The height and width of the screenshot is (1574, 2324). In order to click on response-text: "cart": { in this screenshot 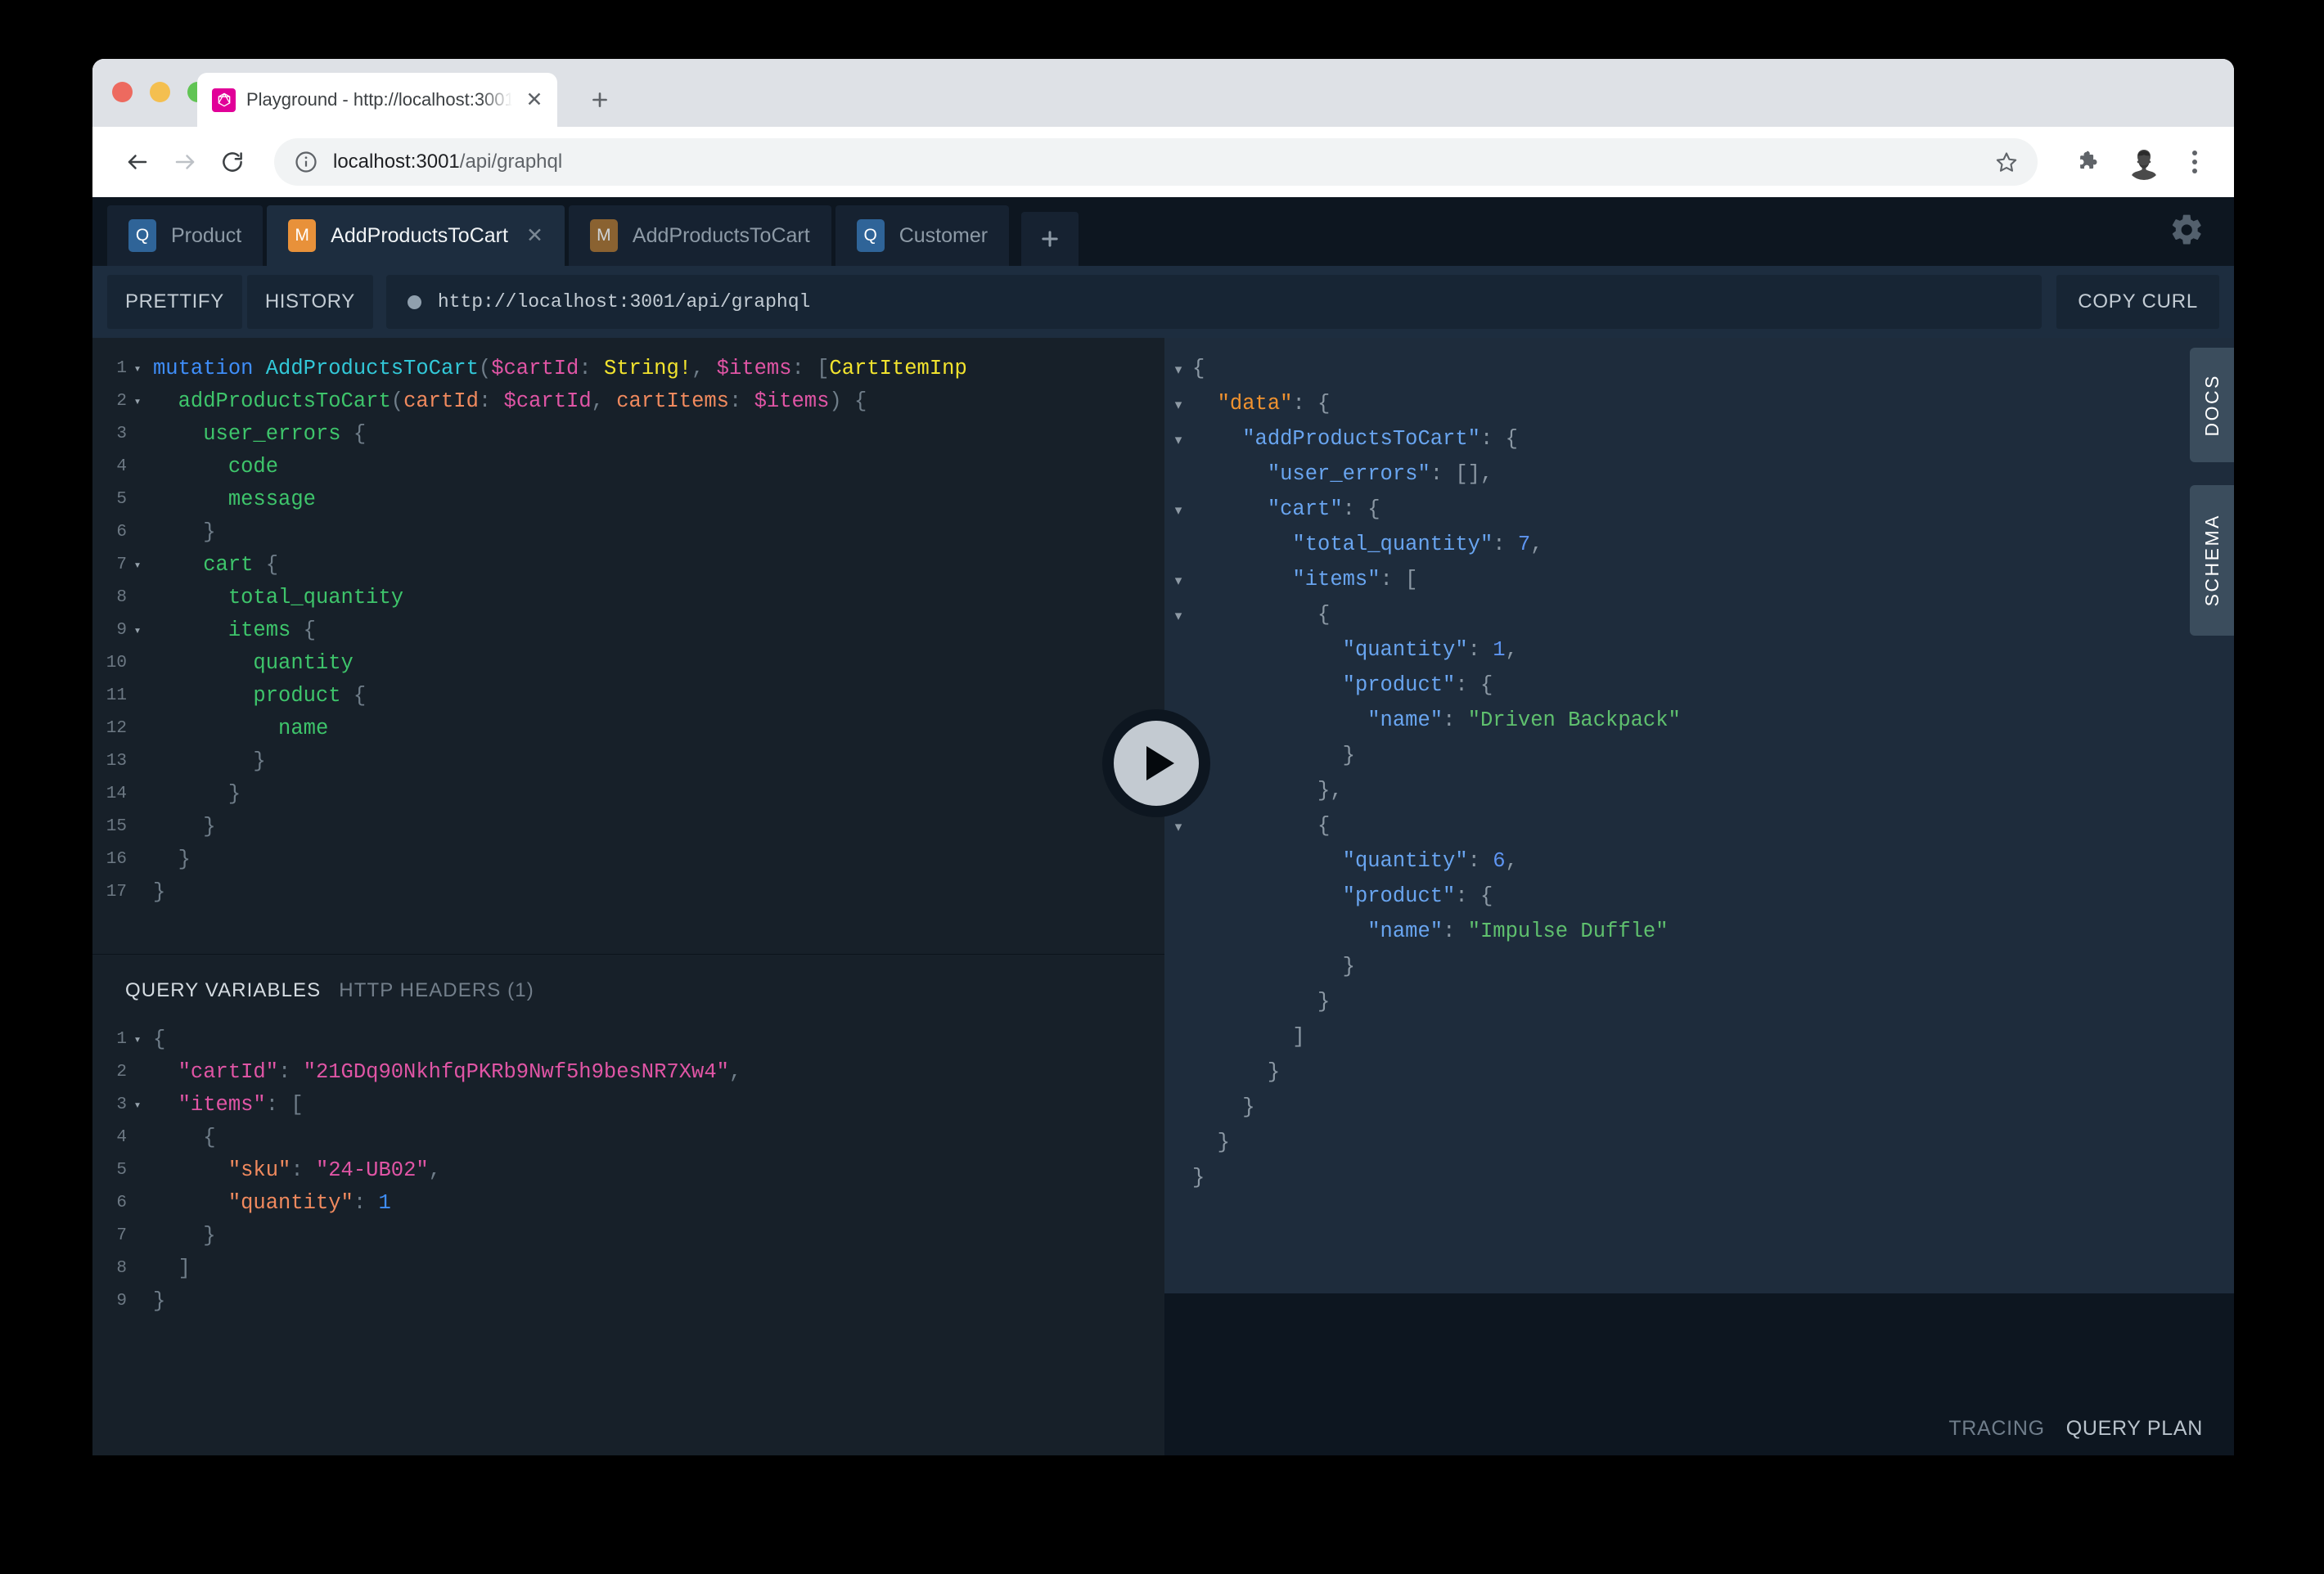, I will do `click(1324, 509)`.